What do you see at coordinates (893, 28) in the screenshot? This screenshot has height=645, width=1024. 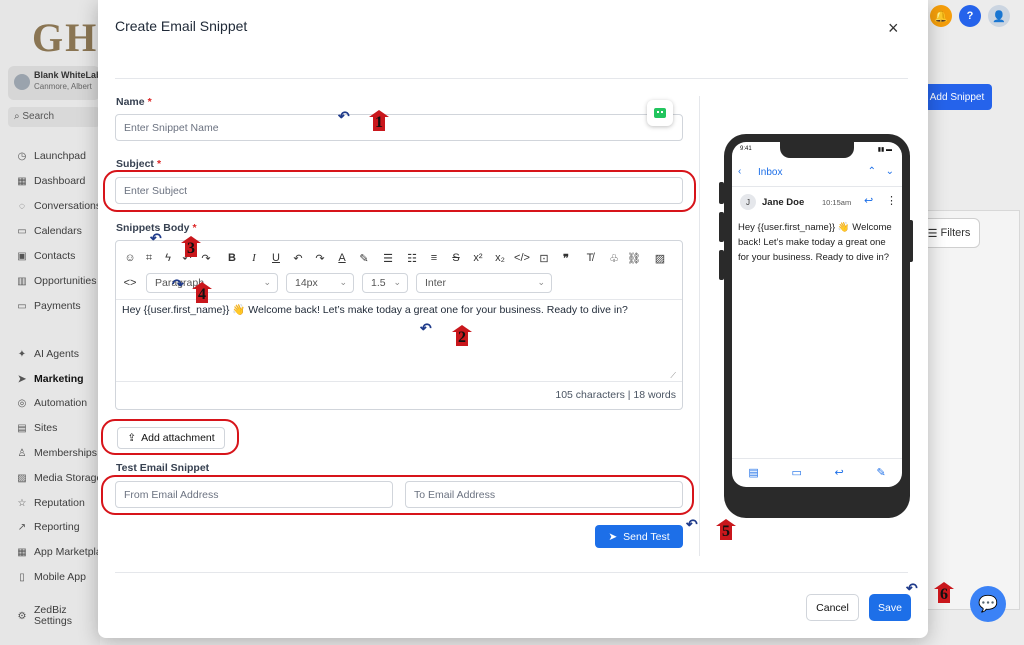 I see `close-icon: ×` at bounding box center [893, 28].